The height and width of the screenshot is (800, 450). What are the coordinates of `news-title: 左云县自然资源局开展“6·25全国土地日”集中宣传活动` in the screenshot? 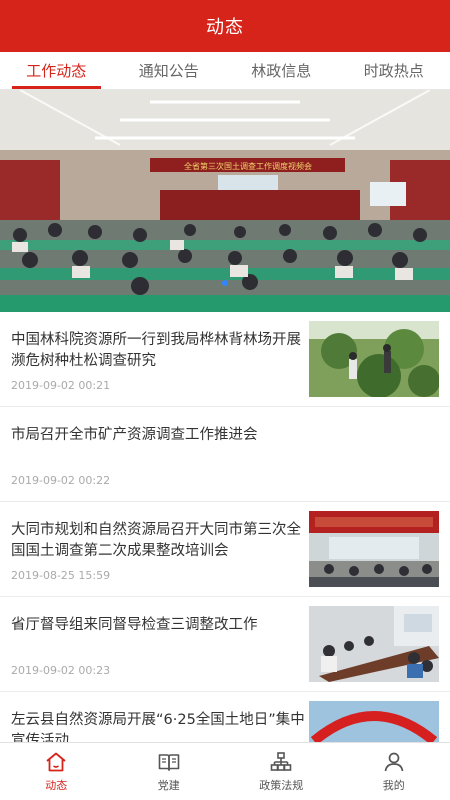 It's located at (158, 727).